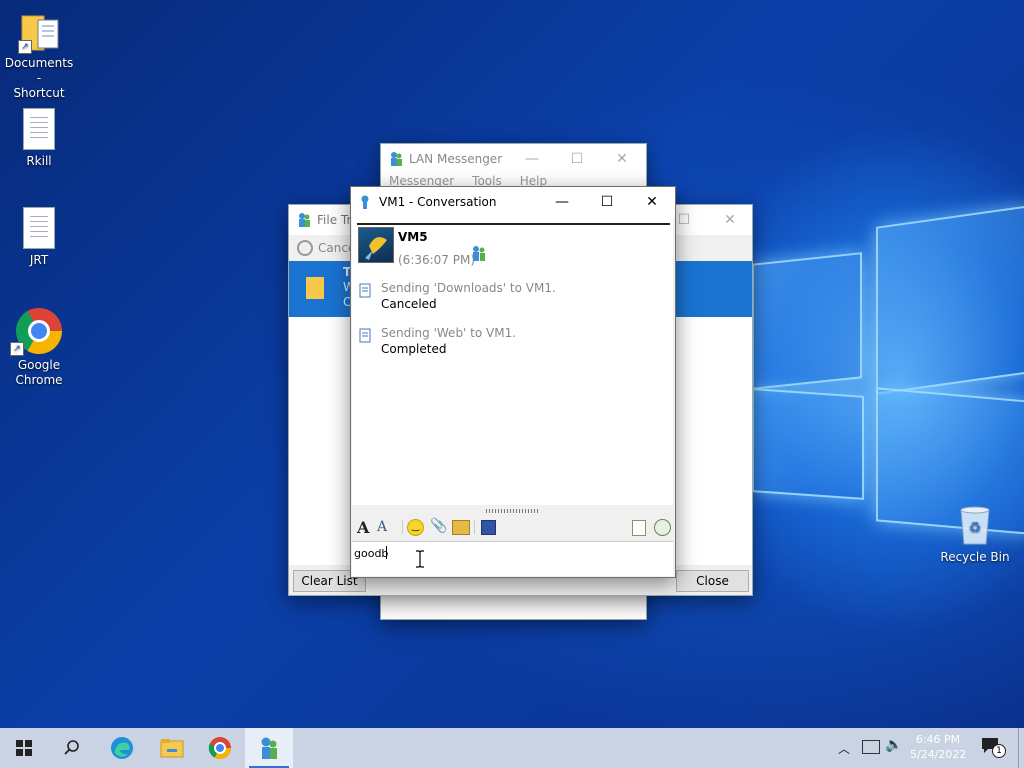 The image size is (1024, 768). I want to click on desktop-icon-rkill: Rkill, so click(39, 138).